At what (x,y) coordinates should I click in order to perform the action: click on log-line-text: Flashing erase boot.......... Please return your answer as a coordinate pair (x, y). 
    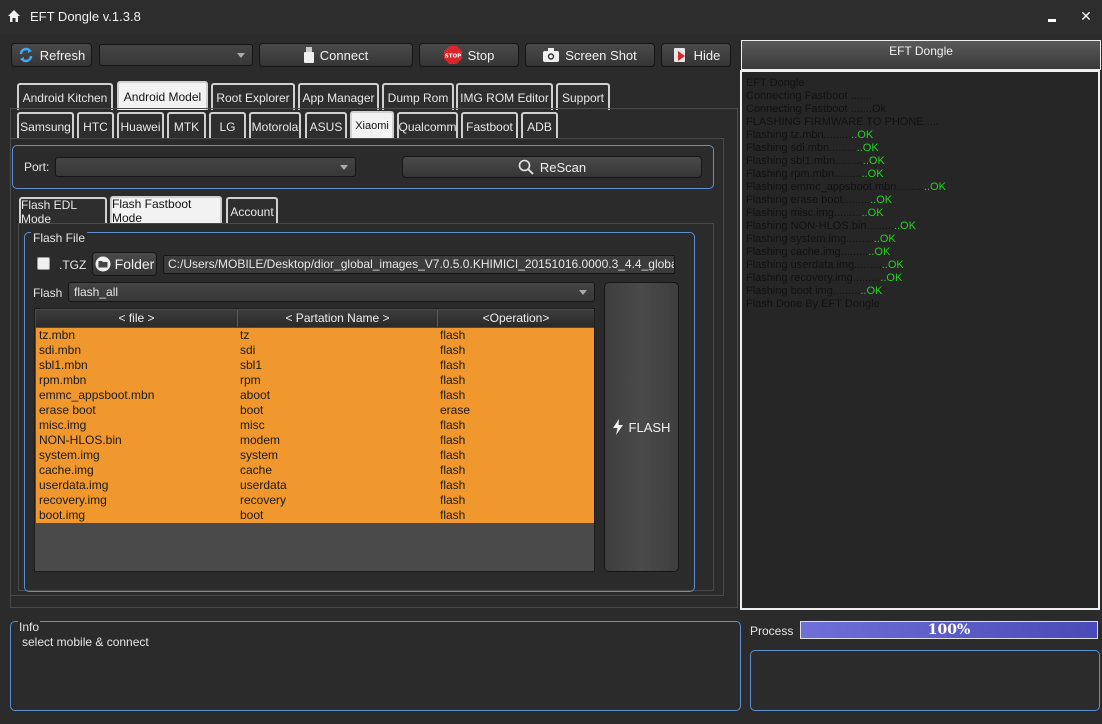
    Looking at the image, I should click on (808, 200).